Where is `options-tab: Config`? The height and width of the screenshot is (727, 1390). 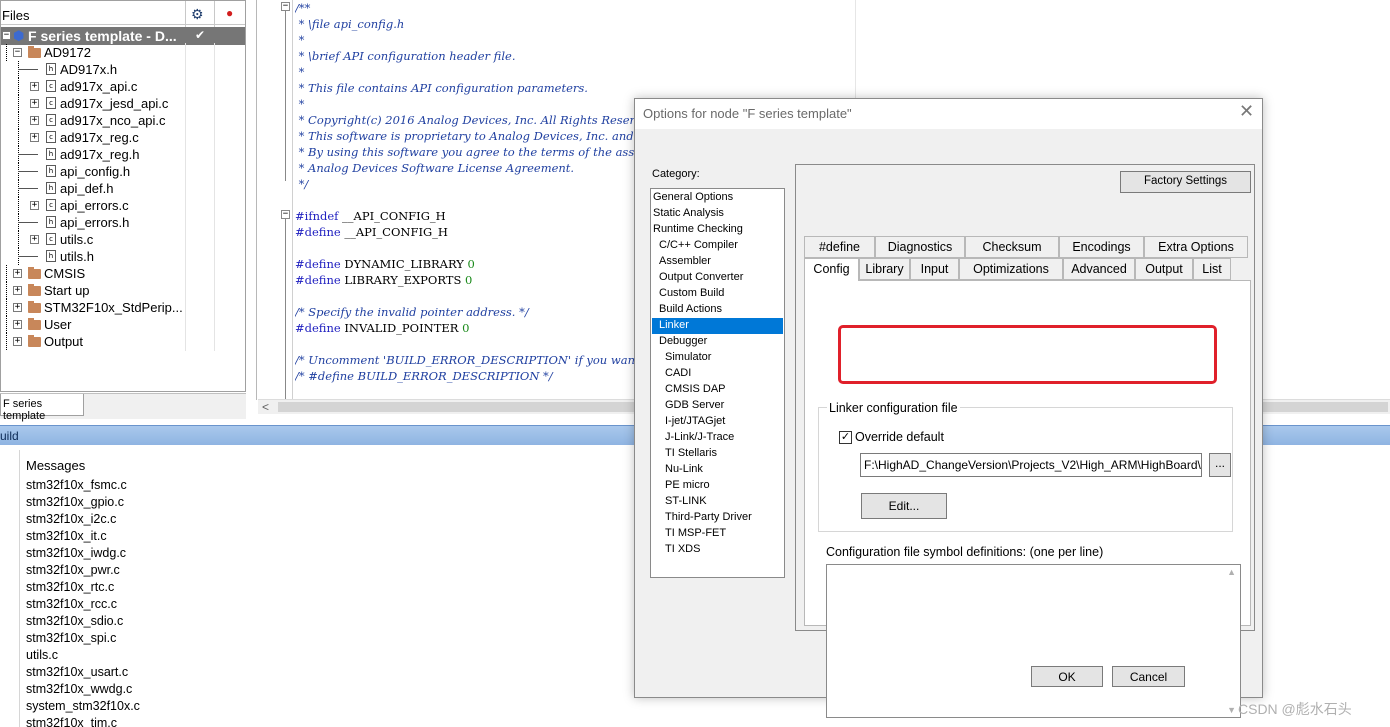
options-tab: Config is located at coordinates (831, 269).